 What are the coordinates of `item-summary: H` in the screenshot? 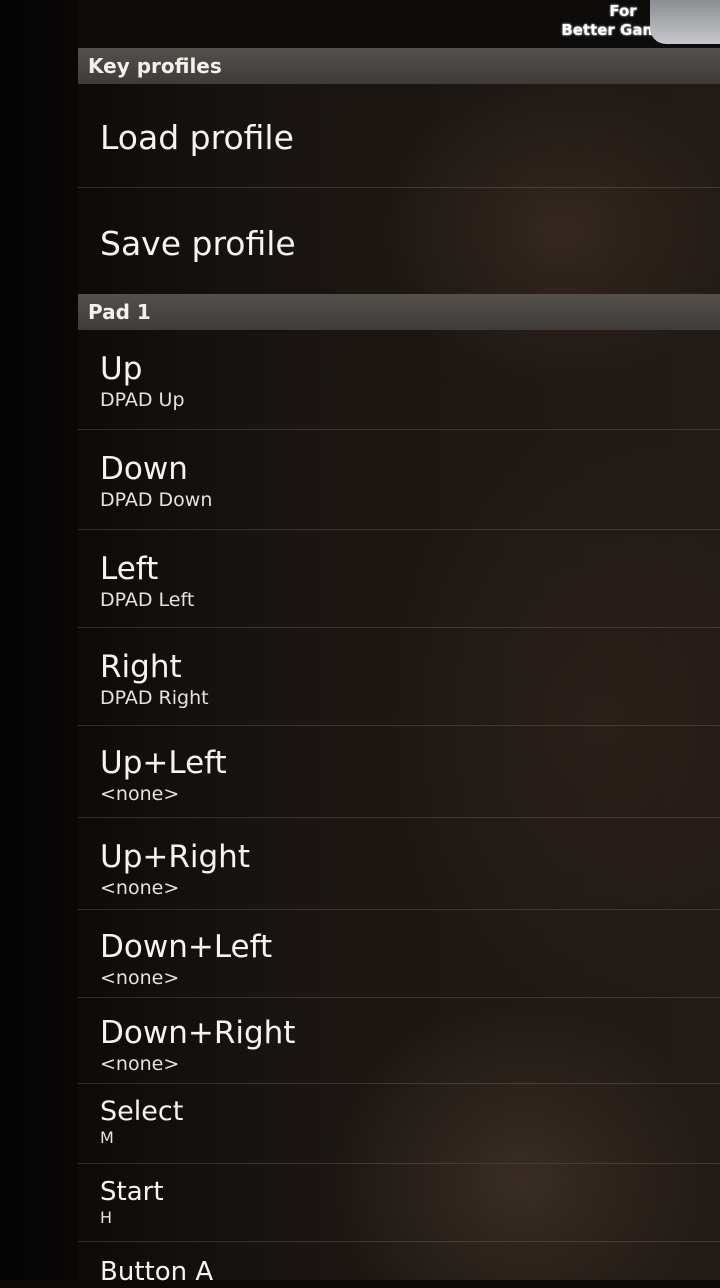 It's located at (106, 1217).